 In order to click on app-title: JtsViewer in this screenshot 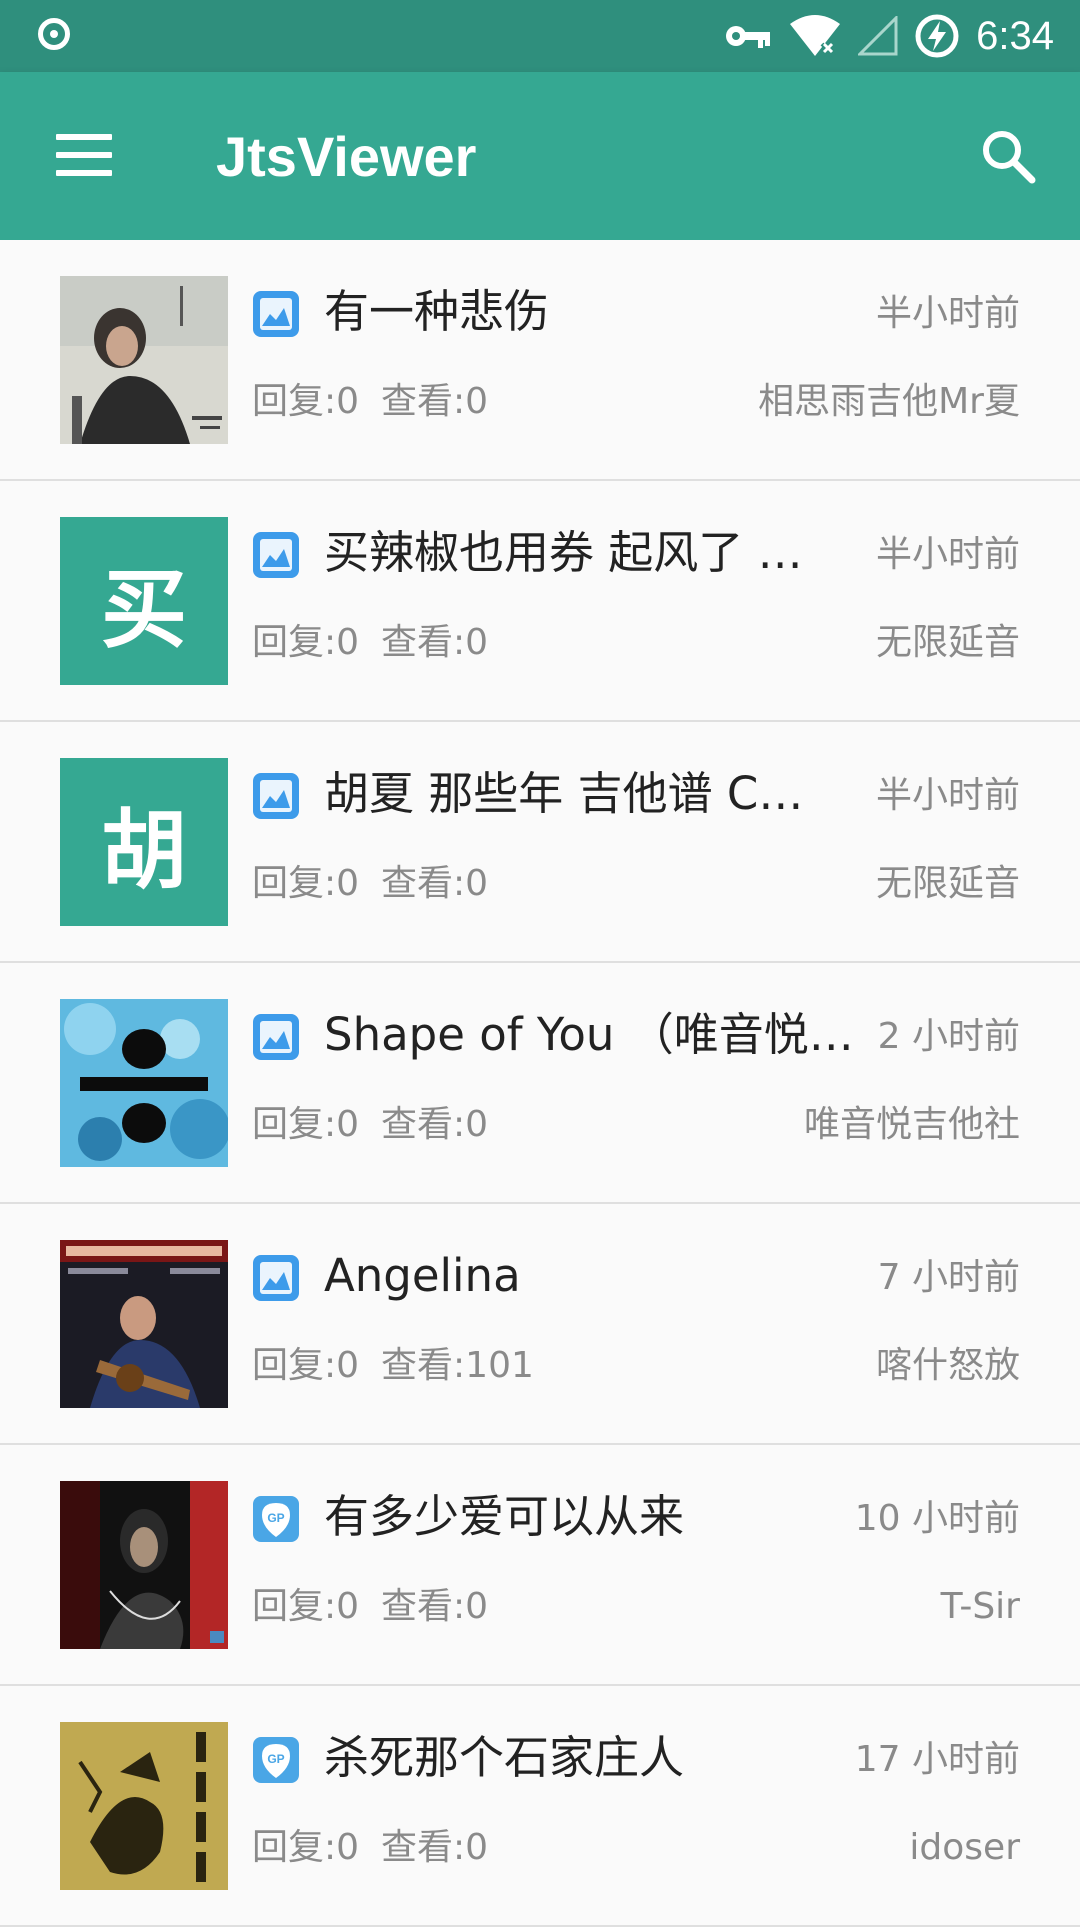, I will do `click(346, 156)`.